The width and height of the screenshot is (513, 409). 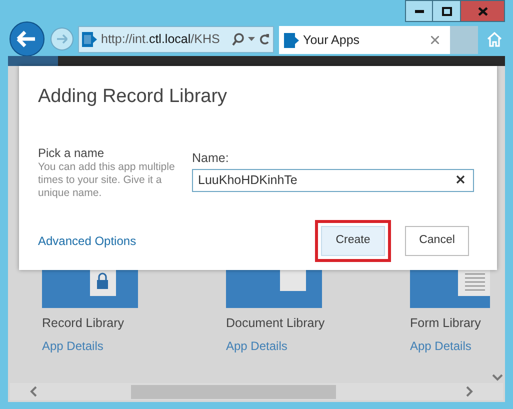 What do you see at coordinates (497, 377) in the screenshot?
I see `chevron-down-icon` at bounding box center [497, 377].